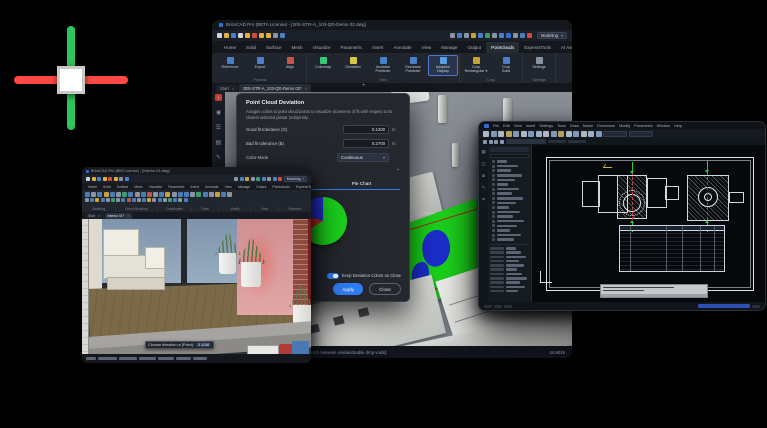  What do you see at coordinates (483, 152) in the screenshot?
I see `rail-icon: ▦` at bounding box center [483, 152].